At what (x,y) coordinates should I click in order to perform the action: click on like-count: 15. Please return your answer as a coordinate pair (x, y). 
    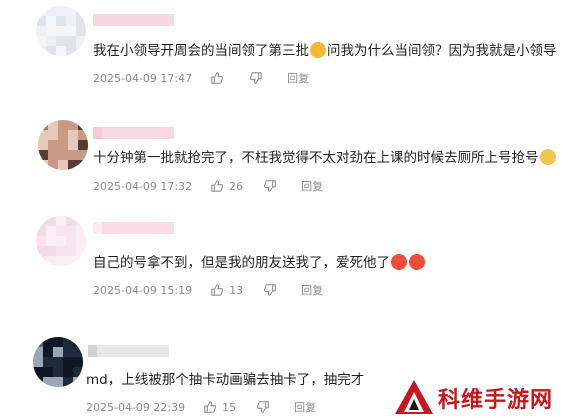
    Looking at the image, I should click on (229, 407).